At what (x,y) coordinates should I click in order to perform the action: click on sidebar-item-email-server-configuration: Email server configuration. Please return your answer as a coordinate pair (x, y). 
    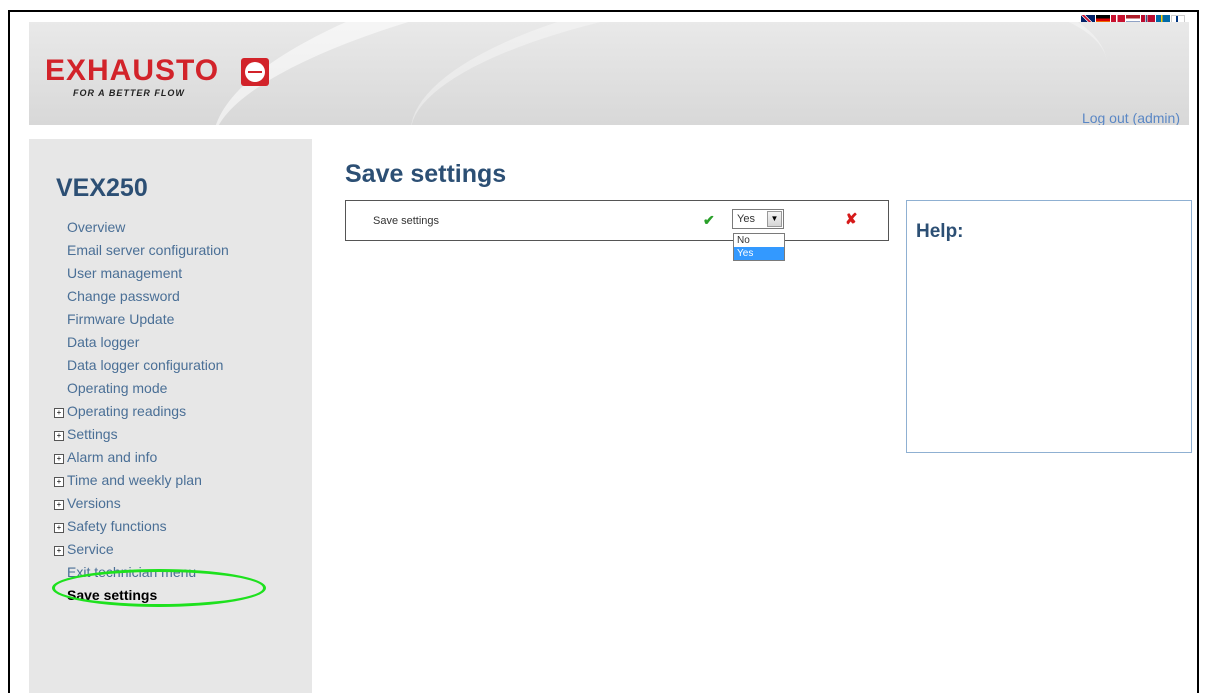
    Looking at the image, I should click on (148, 250).